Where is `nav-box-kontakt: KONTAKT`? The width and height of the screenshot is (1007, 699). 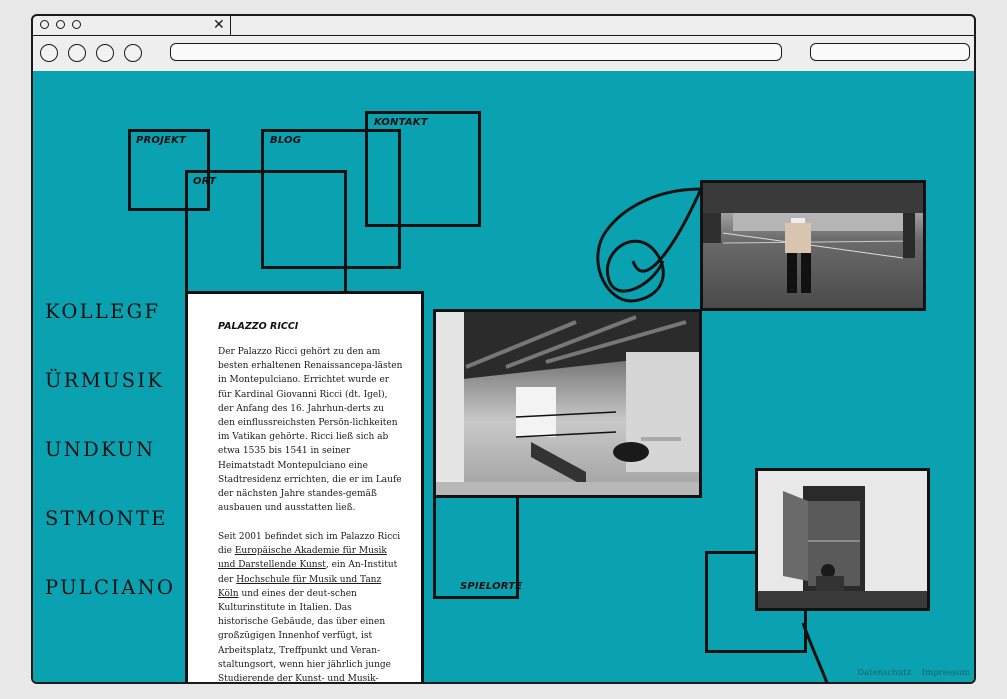 nav-box-kontakt: KONTAKT is located at coordinates (423, 169).